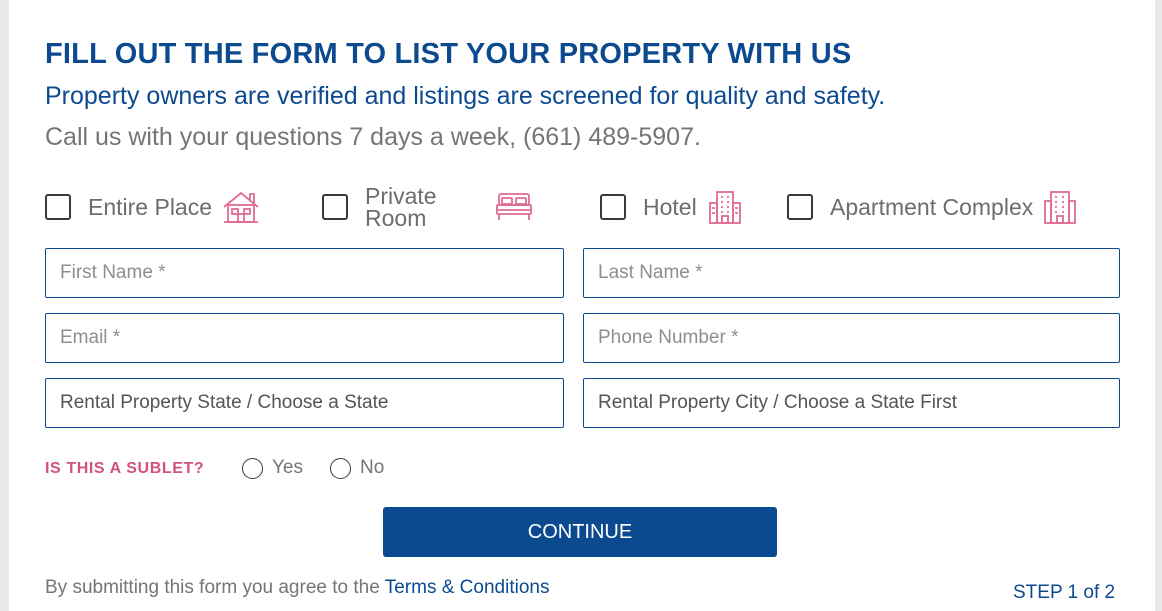 Image resolution: width=1162 pixels, height=611 pixels. What do you see at coordinates (357, 468) in the screenshot?
I see `sublet-no-option: No` at bounding box center [357, 468].